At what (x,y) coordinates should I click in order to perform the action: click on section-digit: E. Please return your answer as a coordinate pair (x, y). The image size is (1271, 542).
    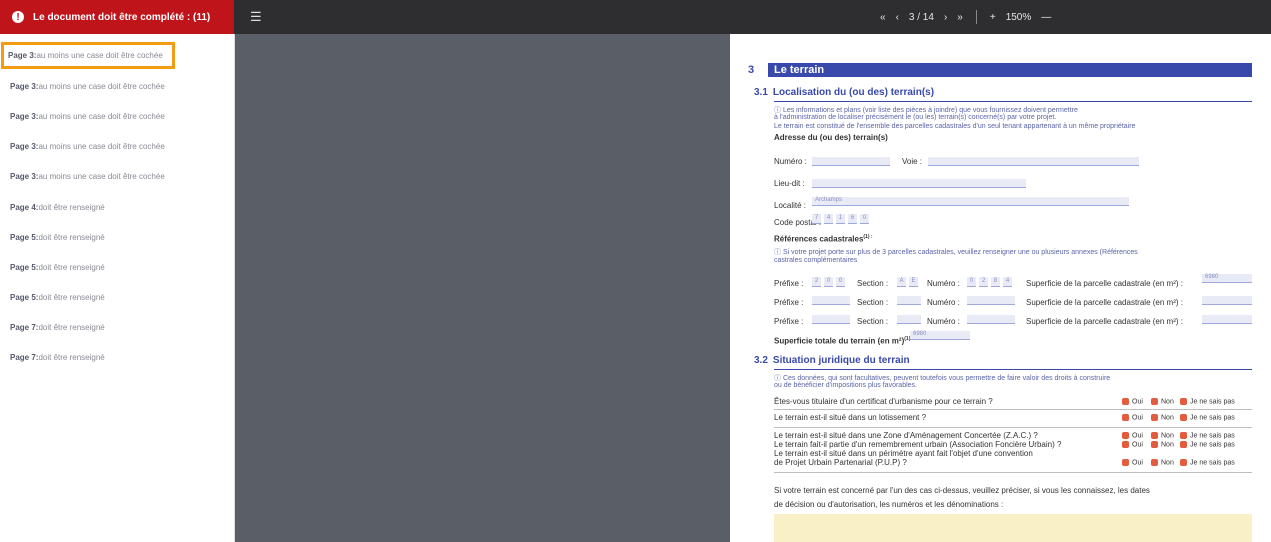
    Looking at the image, I should click on (913, 282).